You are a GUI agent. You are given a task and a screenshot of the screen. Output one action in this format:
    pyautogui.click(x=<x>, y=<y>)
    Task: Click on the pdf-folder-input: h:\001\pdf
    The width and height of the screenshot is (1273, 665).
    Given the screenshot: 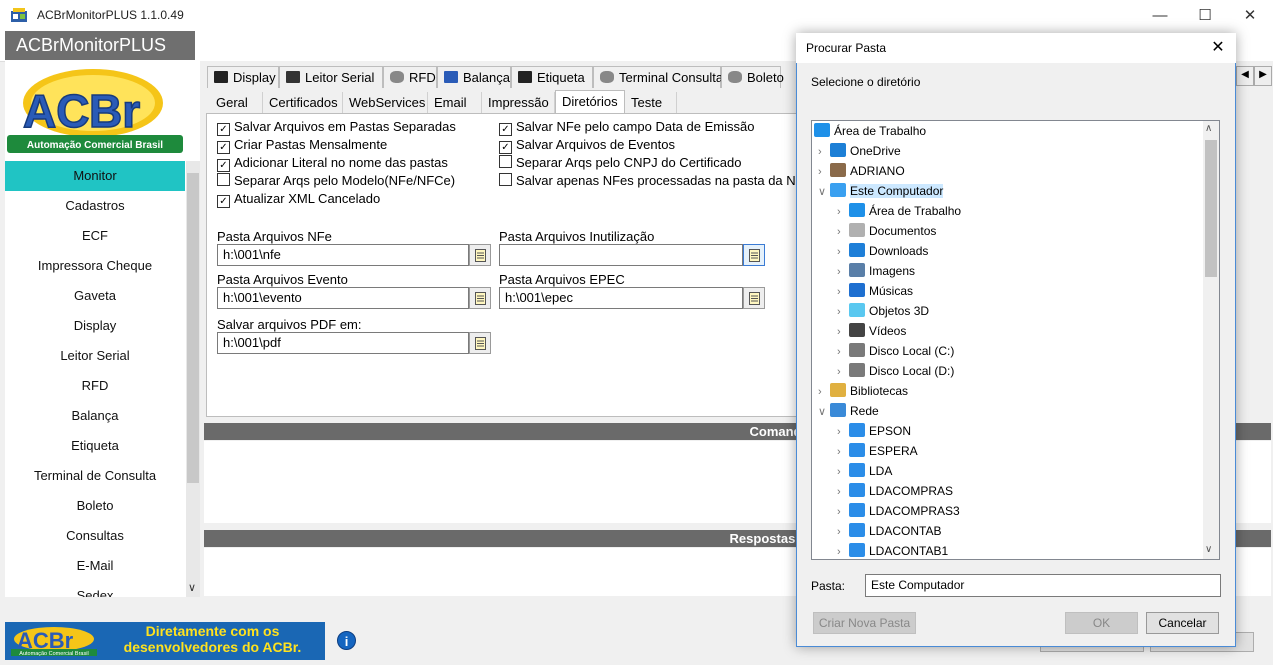 What is the action you would take?
    pyautogui.click(x=343, y=343)
    